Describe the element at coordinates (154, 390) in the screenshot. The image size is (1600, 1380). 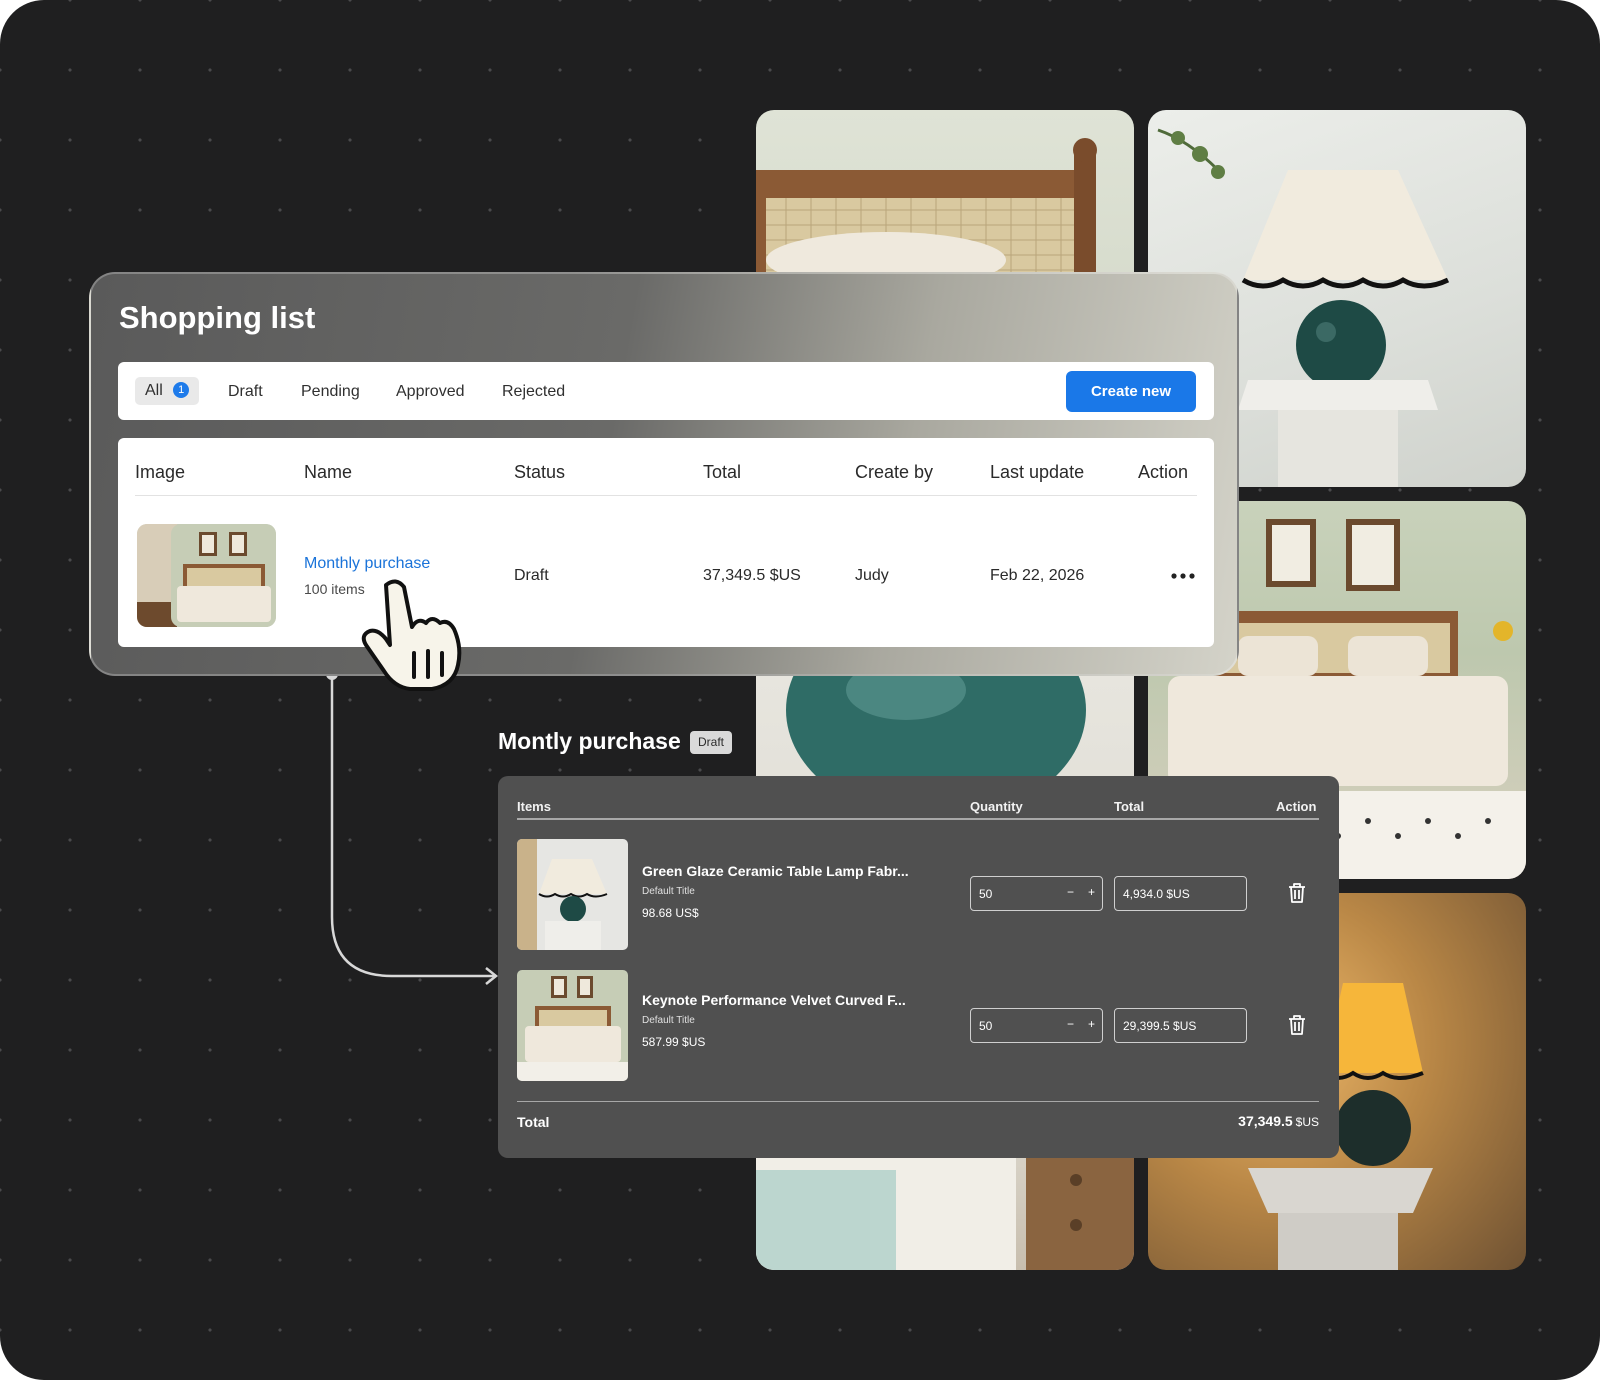
I see `tab-all-label: All` at that location.